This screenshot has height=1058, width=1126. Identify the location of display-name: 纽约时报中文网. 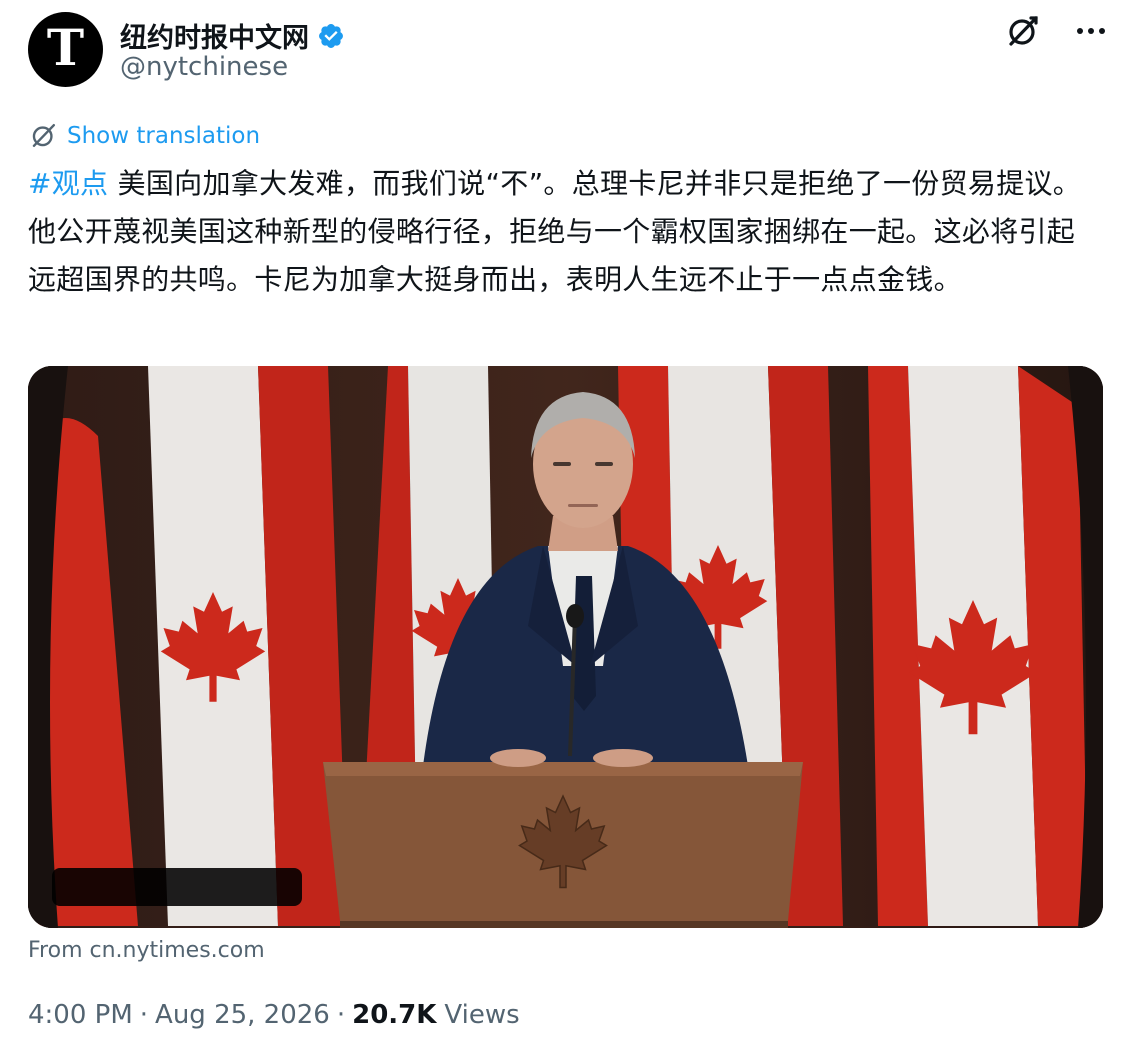
(214, 35).